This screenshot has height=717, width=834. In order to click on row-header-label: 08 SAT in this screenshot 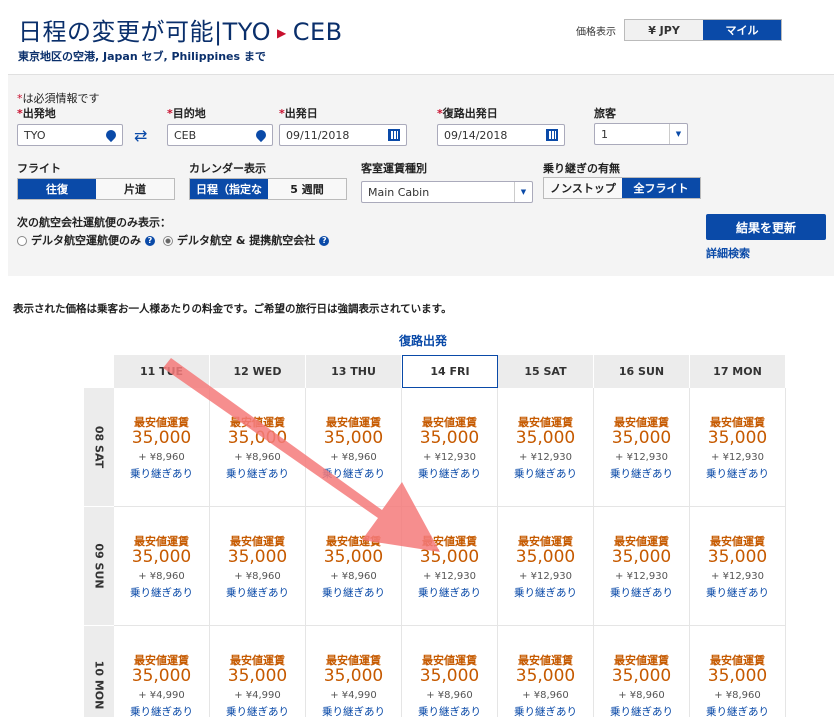, I will do `click(99, 447)`.